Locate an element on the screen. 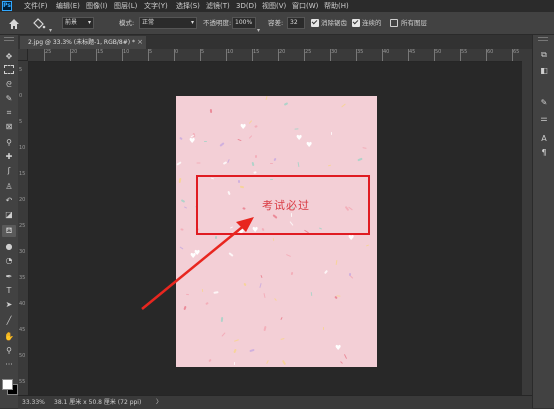  menu-select: 选择(S) is located at coordinates (188, 6).